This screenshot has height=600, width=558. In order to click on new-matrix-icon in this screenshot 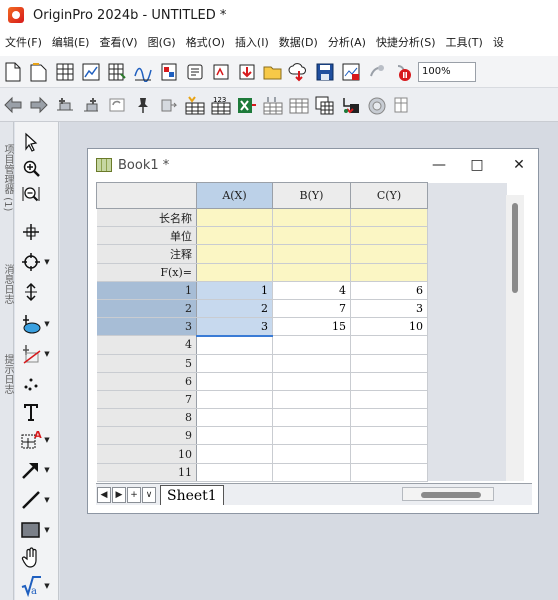, I will do `click(117, 72)`.